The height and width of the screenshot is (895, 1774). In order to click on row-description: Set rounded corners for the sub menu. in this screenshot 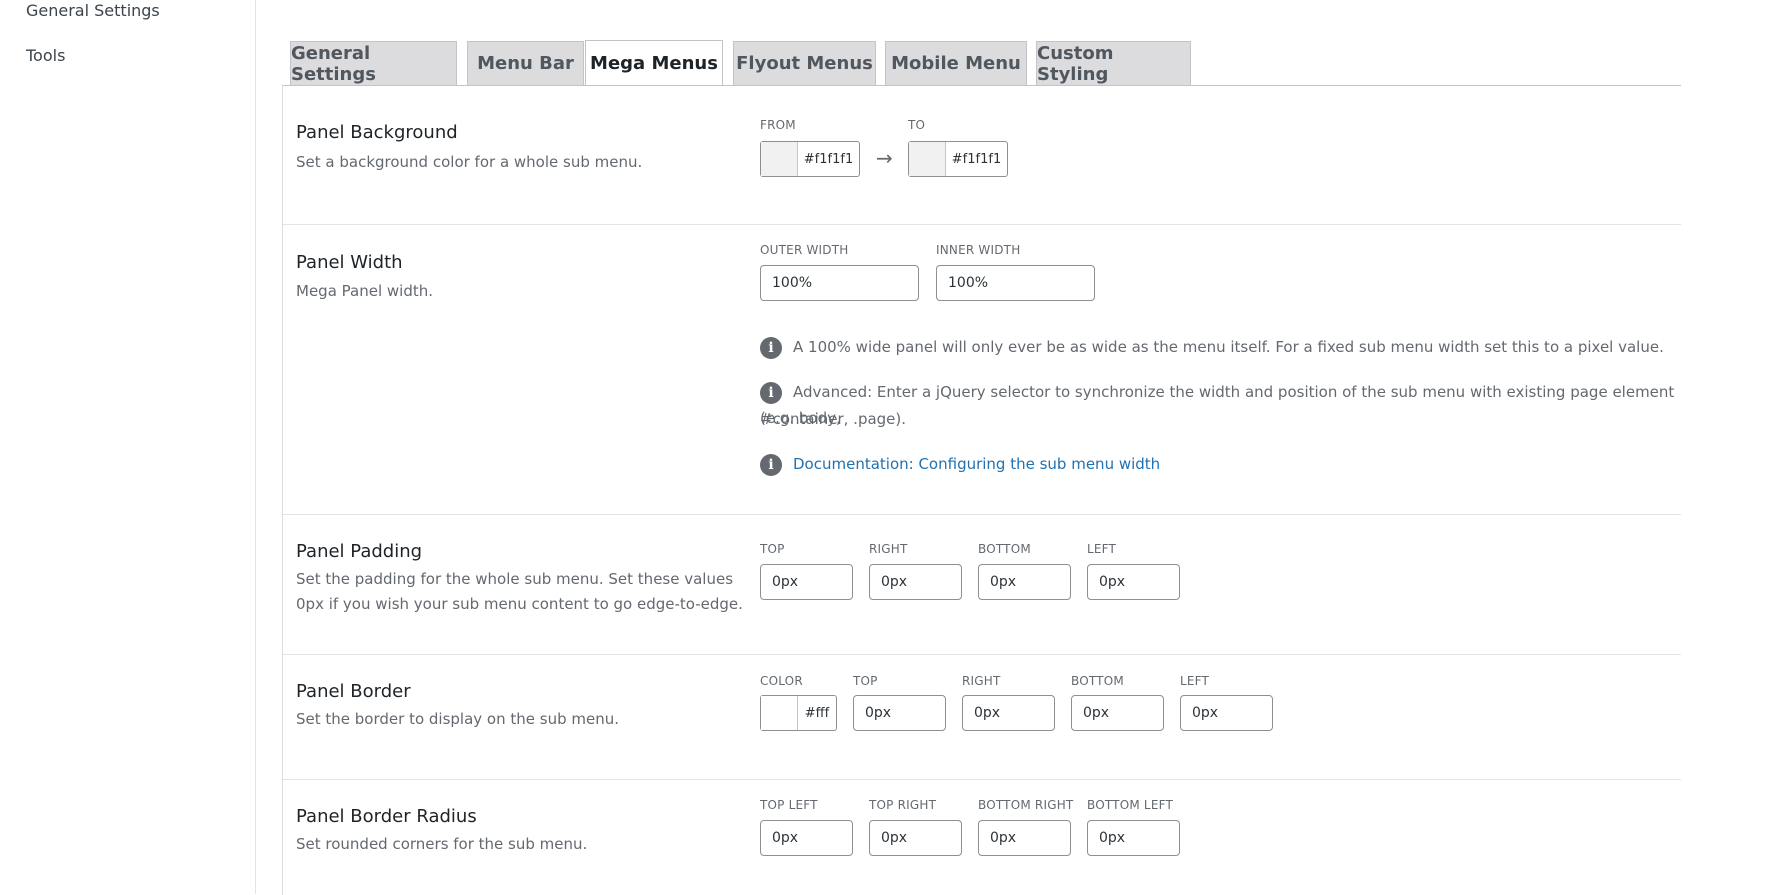, I will do `click(442, 844)`.